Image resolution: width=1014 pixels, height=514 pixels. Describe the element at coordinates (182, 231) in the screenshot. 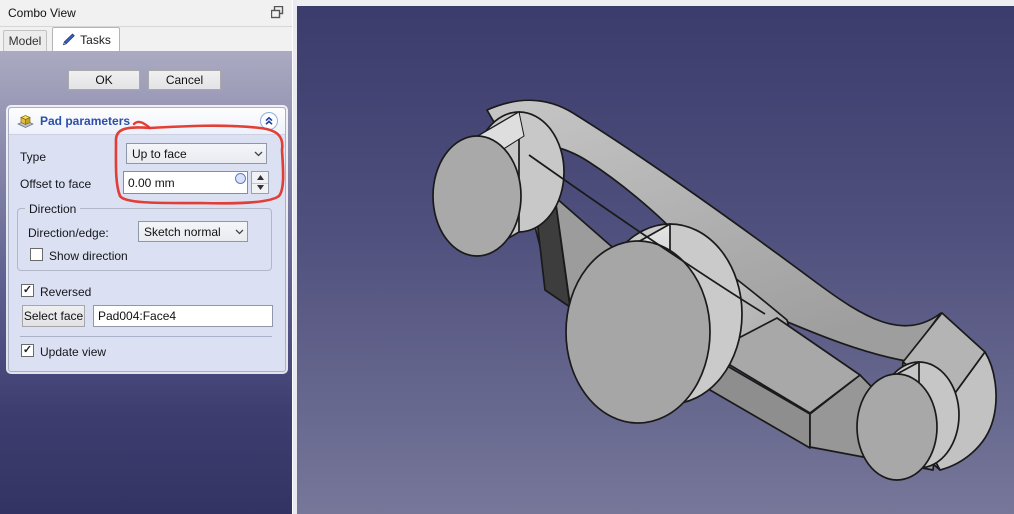

I see `direction-dropdown-value: Sketch normal` at that location.